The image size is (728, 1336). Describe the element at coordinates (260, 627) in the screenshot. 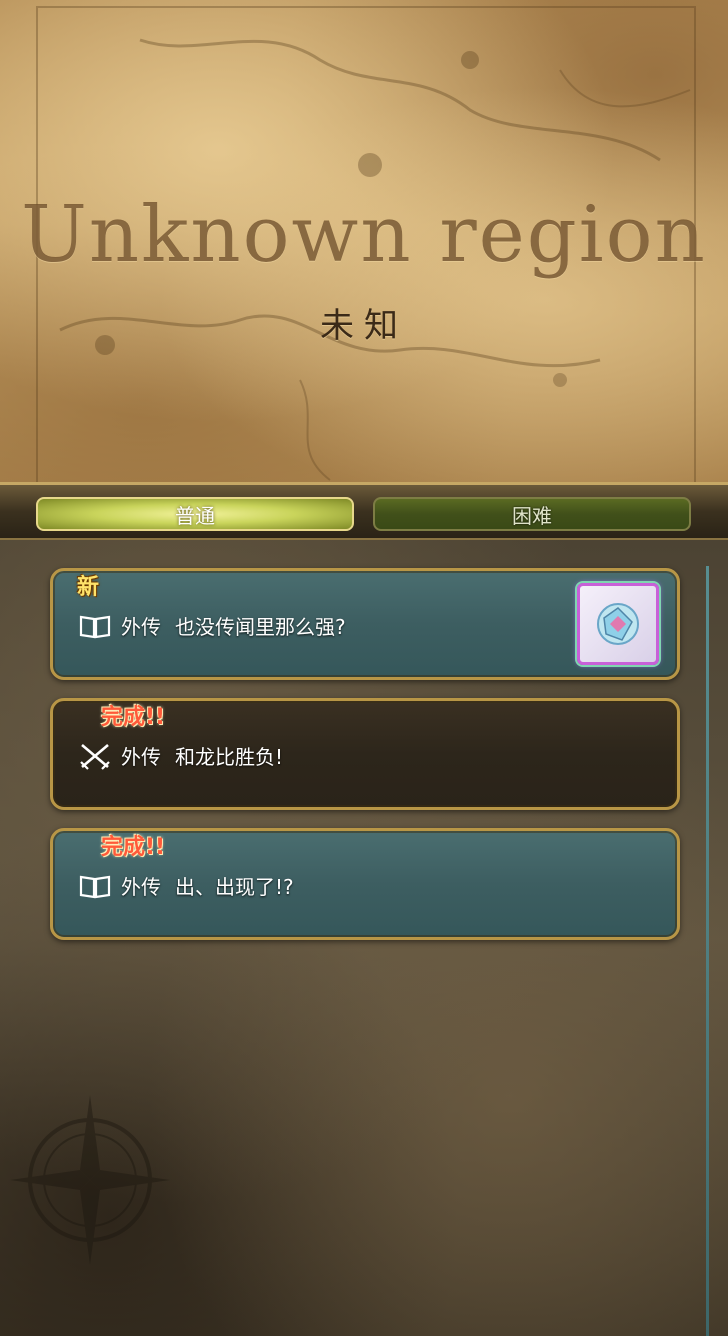

I see `quest-title: 也没传闻里那么强?` at that location.